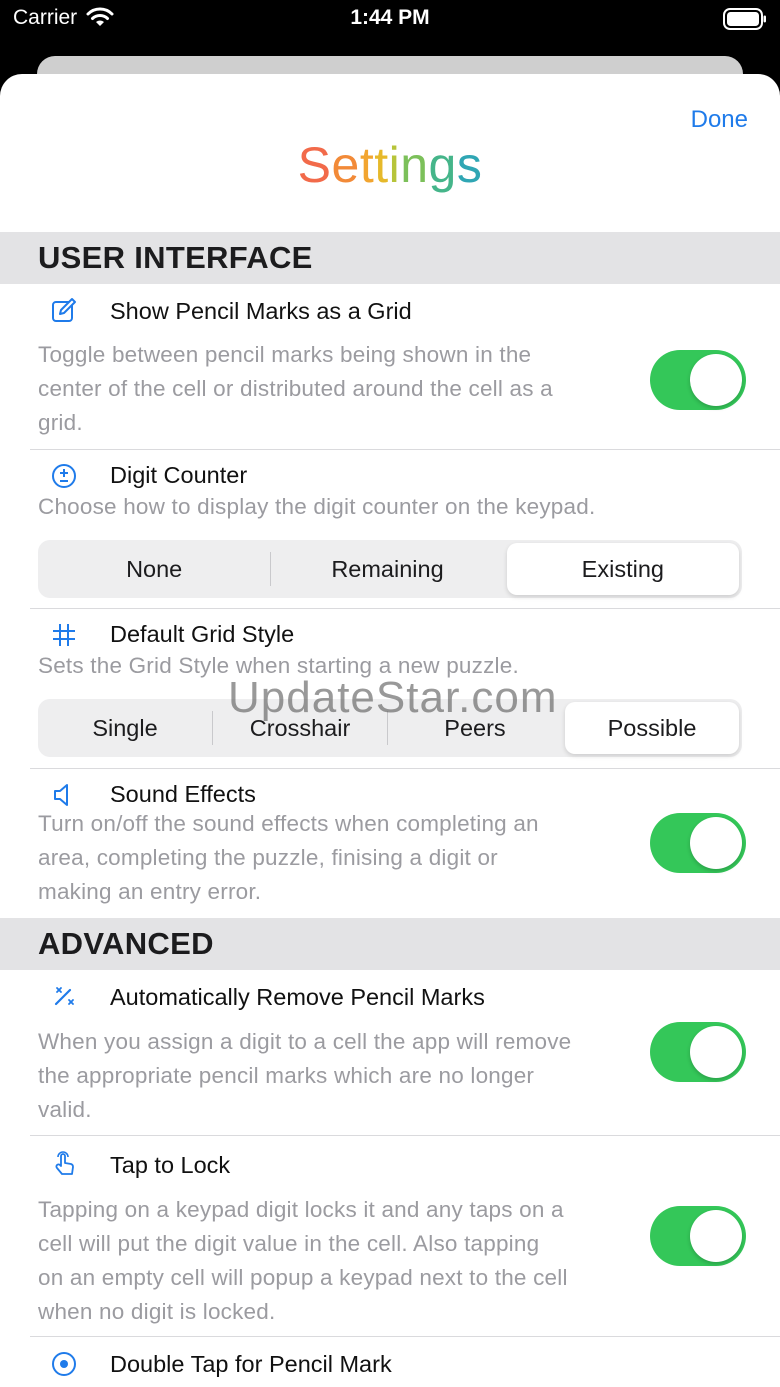 This screenshot has height=1387, width=780. Describe the element at coordinates (390, 944) in the screenshot. I see `section-header-advanced: ADVANCED` at that location.